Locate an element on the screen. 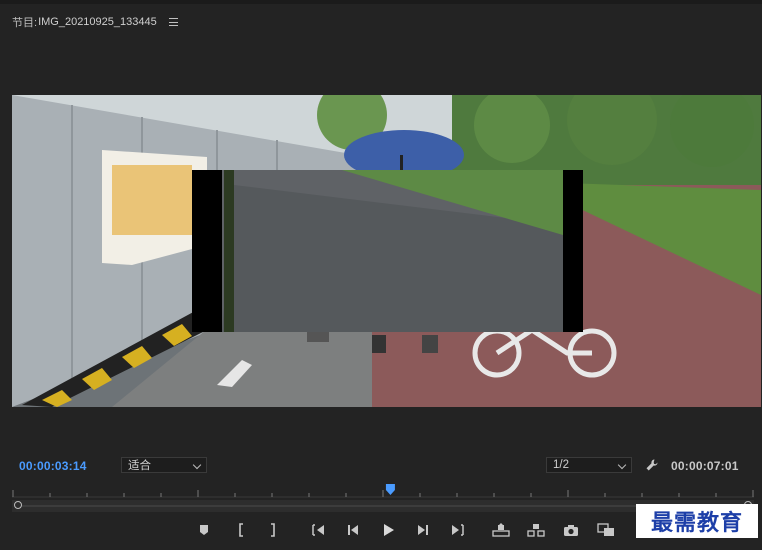 The height and width of the screenshot is (550, 762). step-back-icon is located at coordinates (353, 530).